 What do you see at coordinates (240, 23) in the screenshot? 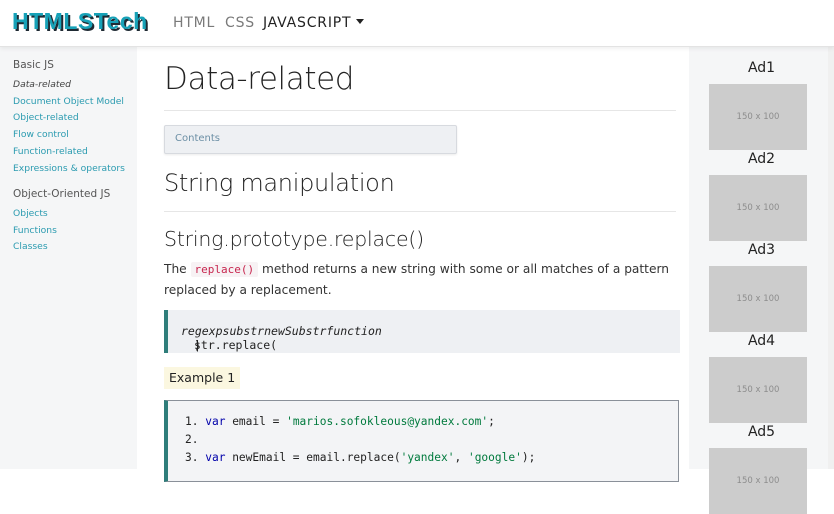
I see `nav-link-css: CSS` at bounding box center [240, 23].